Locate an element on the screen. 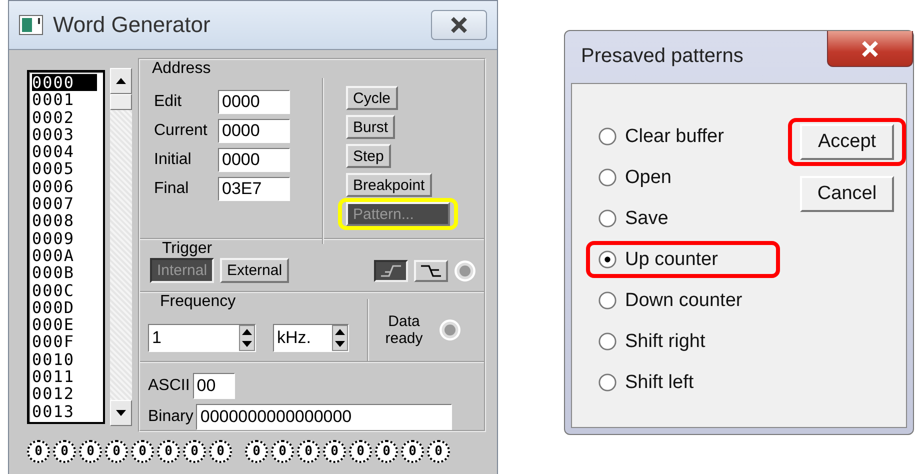  falling-edge-icon is located at coordinates (431, 270).